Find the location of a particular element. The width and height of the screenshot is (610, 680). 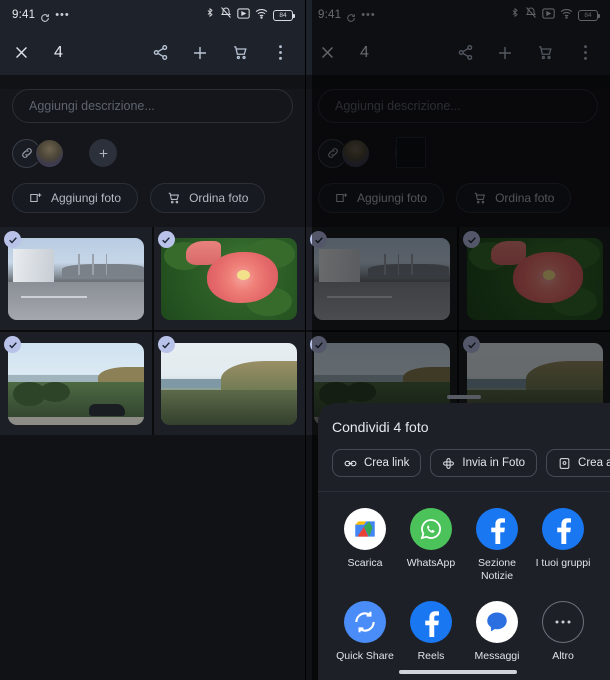

more-icon: ••• is located at coordinates (368, 15).